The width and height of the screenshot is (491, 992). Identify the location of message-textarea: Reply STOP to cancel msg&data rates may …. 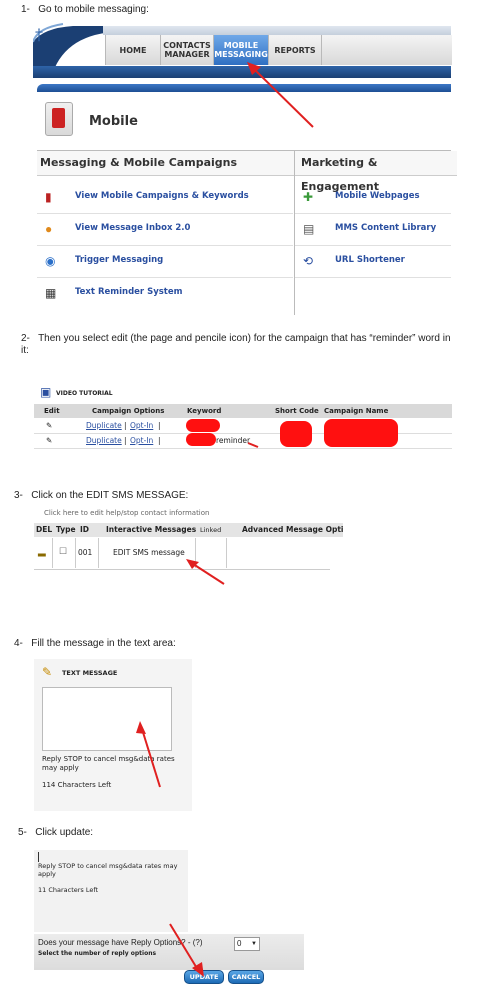
(111, 891).